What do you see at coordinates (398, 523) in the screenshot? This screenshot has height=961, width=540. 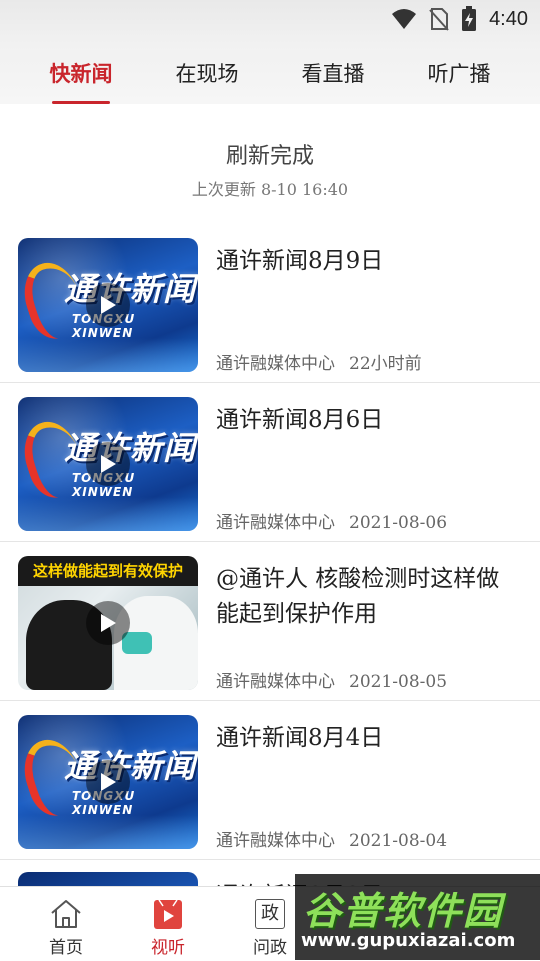 I see `news-time: 2021-08-06` at bounding box center [398, 523].